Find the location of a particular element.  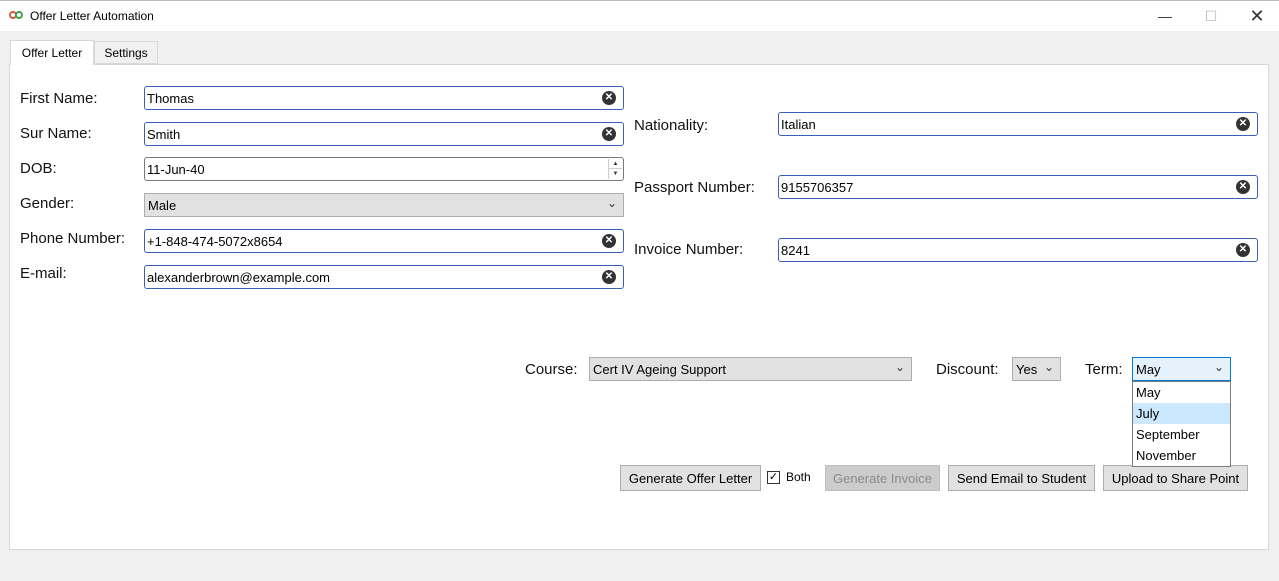

sur-name-field: ✕ is located at coordinates (384, 134).